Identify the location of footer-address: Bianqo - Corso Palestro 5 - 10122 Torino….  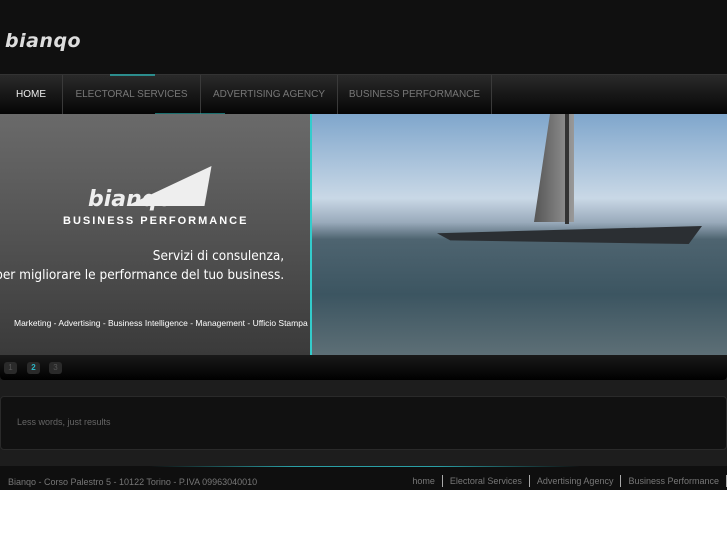
(133, 482).